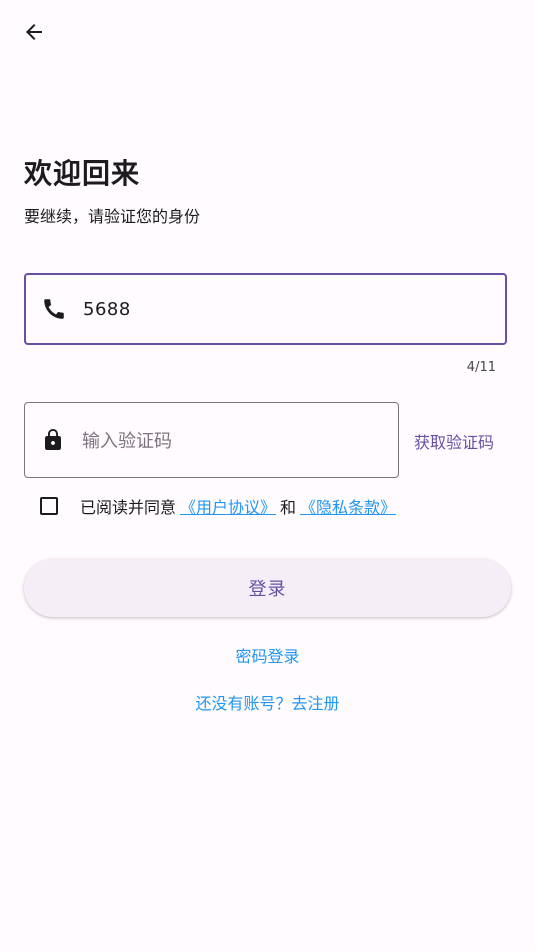 The height and width of the screenshot is (951, 535). Describe the element at coordinates (82, 173) in the screenshot. I see `page-title: 欢迎回来` at that location.